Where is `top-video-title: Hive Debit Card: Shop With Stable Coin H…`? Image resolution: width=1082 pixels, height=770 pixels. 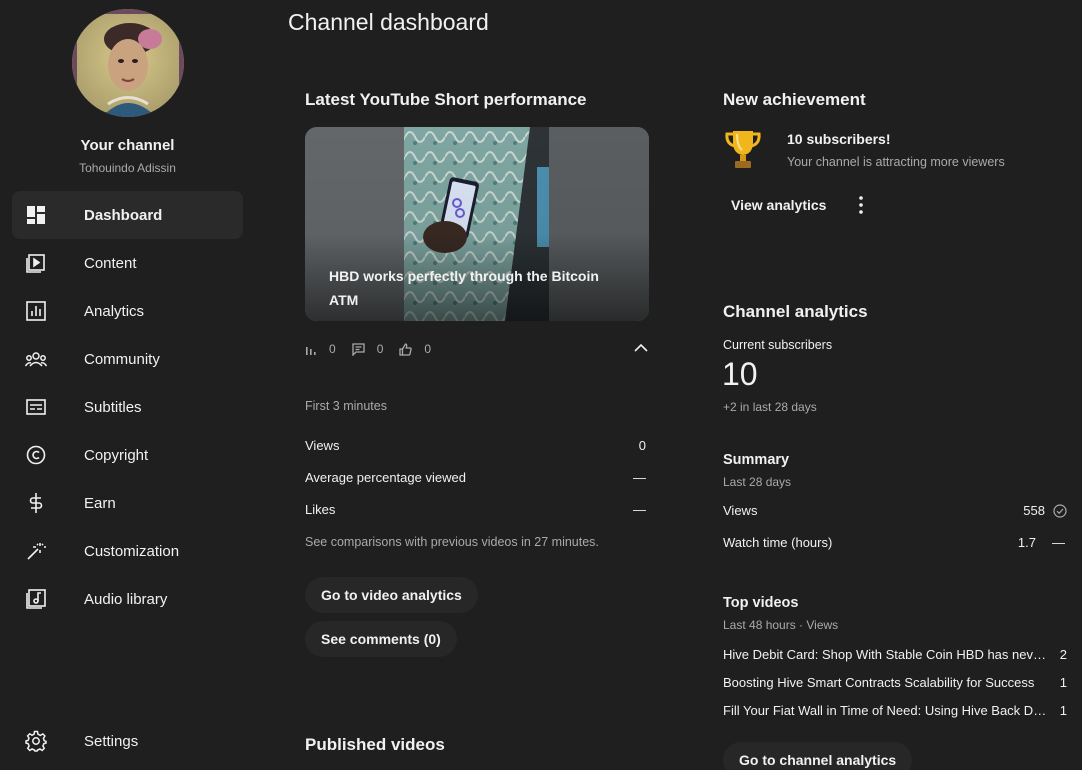 top-video-title: Hive Debit Card: Shop With Stable Coin H… is located at coordinates (886, 654).